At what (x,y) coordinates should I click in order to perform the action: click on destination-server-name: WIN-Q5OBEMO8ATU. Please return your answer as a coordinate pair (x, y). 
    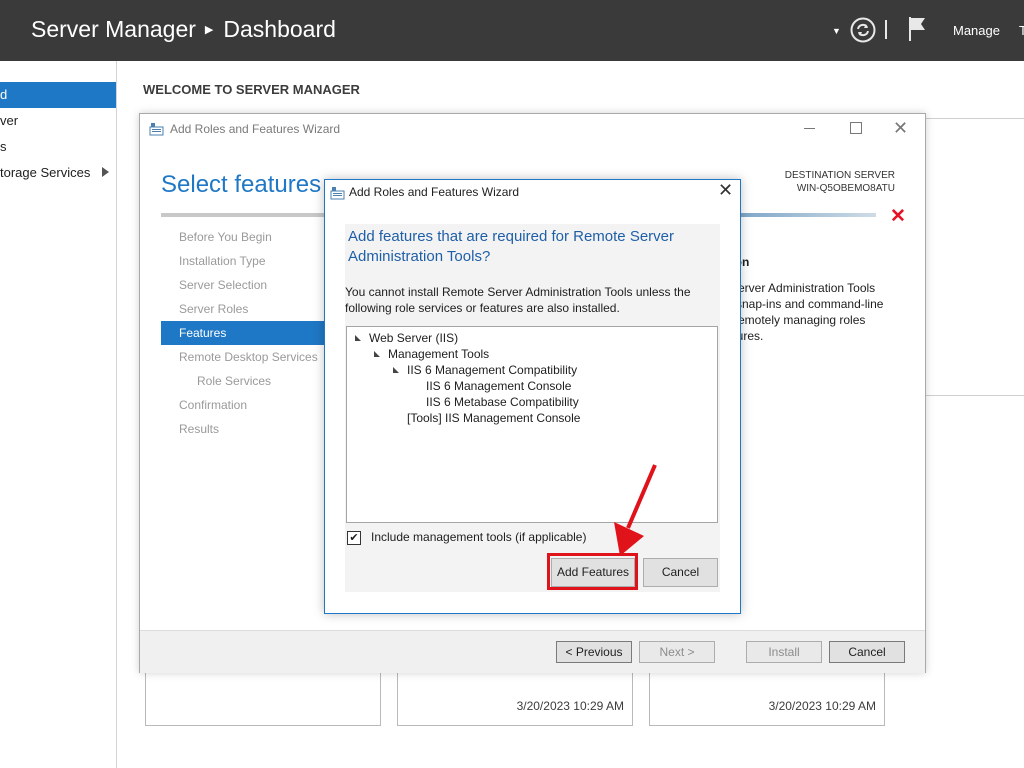
    Looking at the image, I should click on (845, 188).